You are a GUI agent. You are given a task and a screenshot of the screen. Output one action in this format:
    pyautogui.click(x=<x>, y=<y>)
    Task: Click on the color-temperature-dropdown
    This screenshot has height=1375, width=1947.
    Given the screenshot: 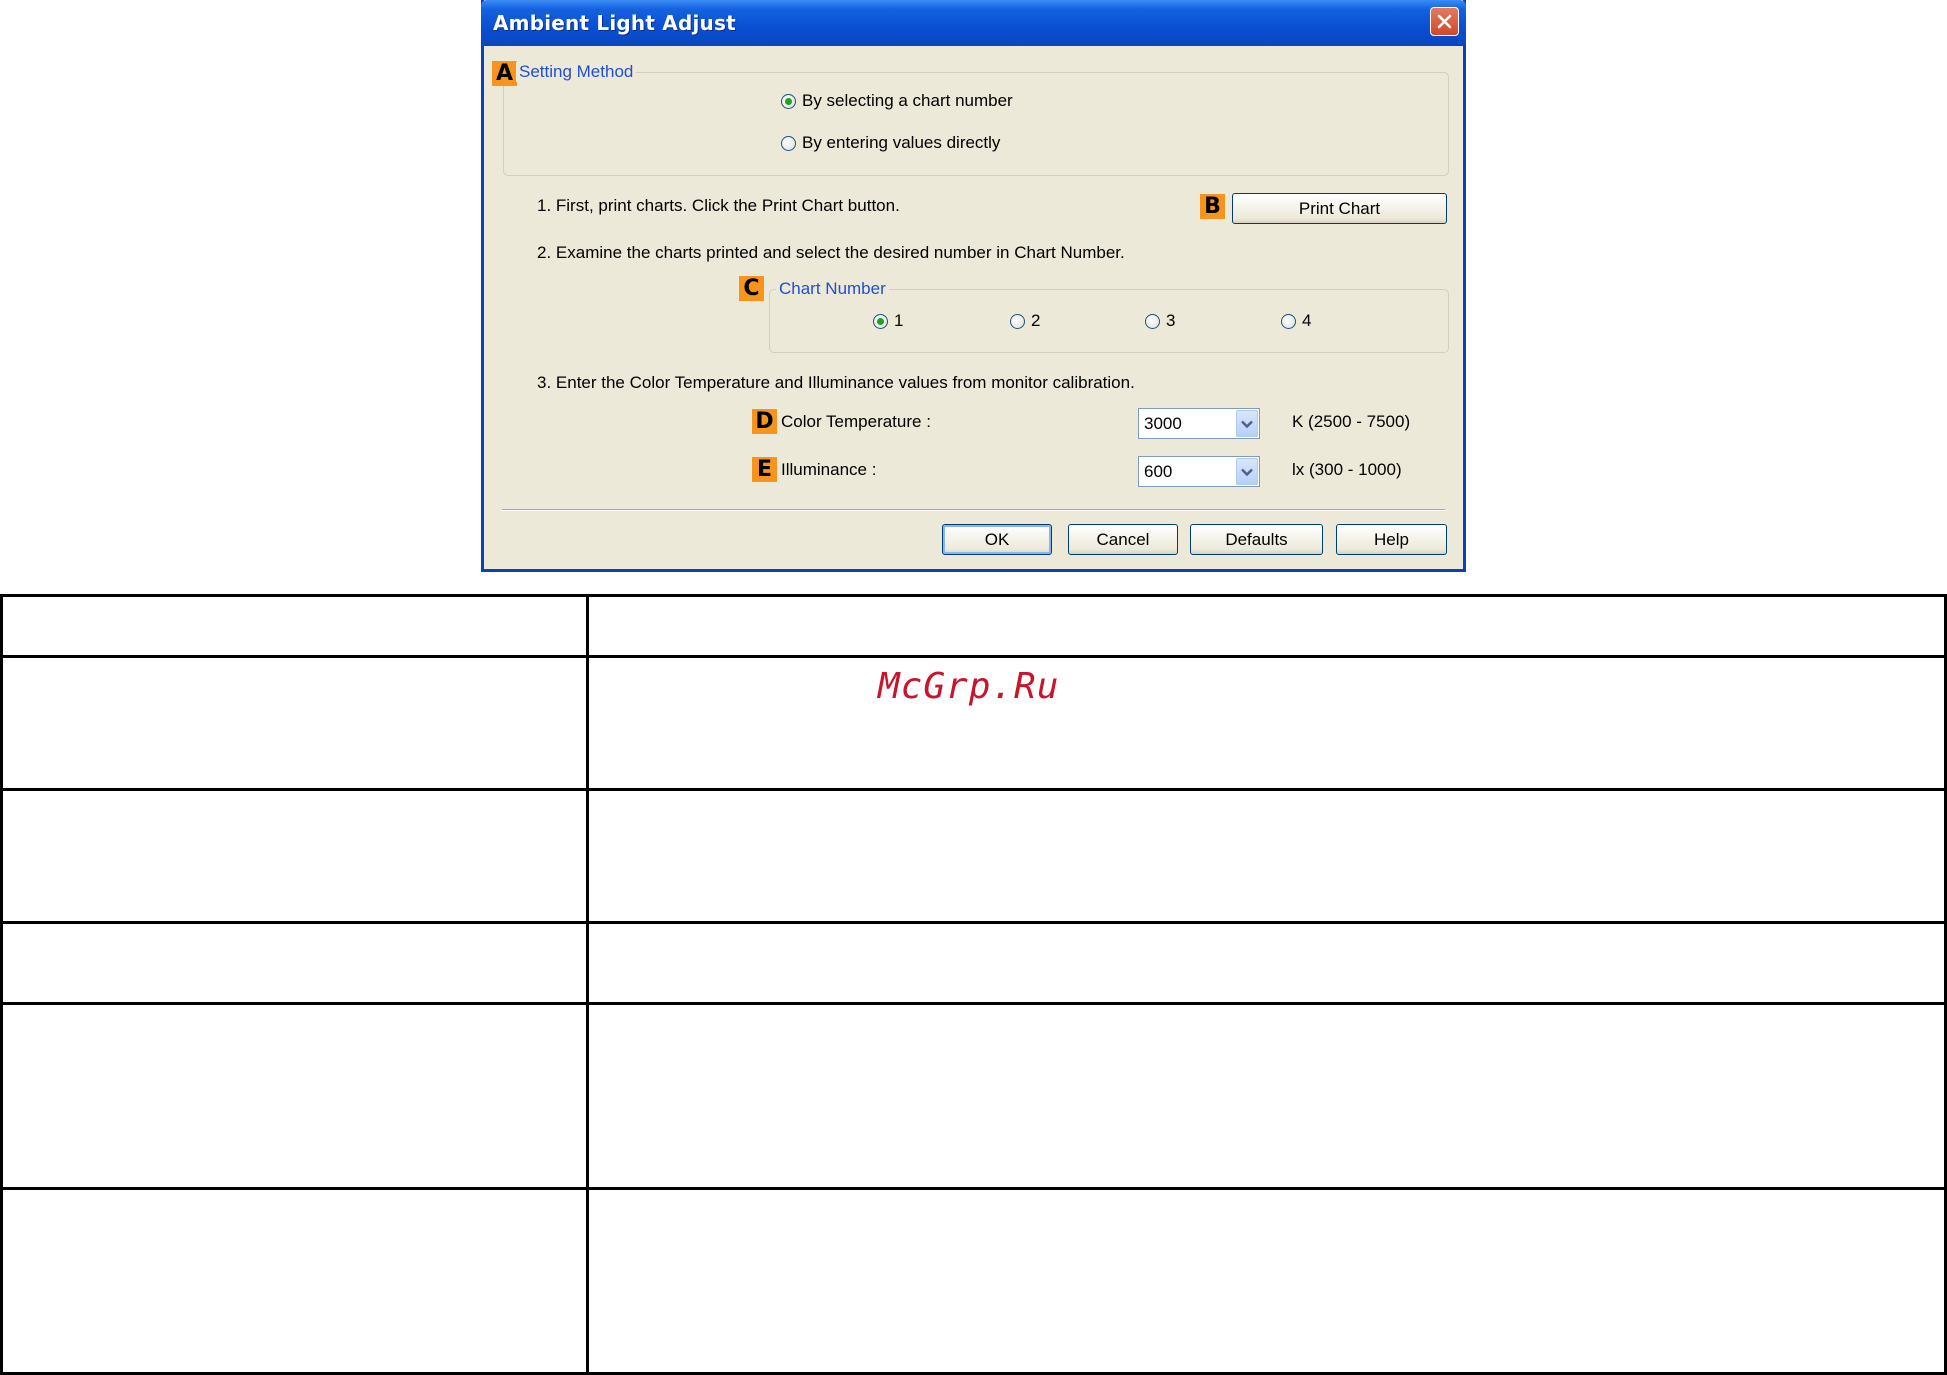 What is the action you would take?
    pyautogui.click(x=1247, y=423)
    